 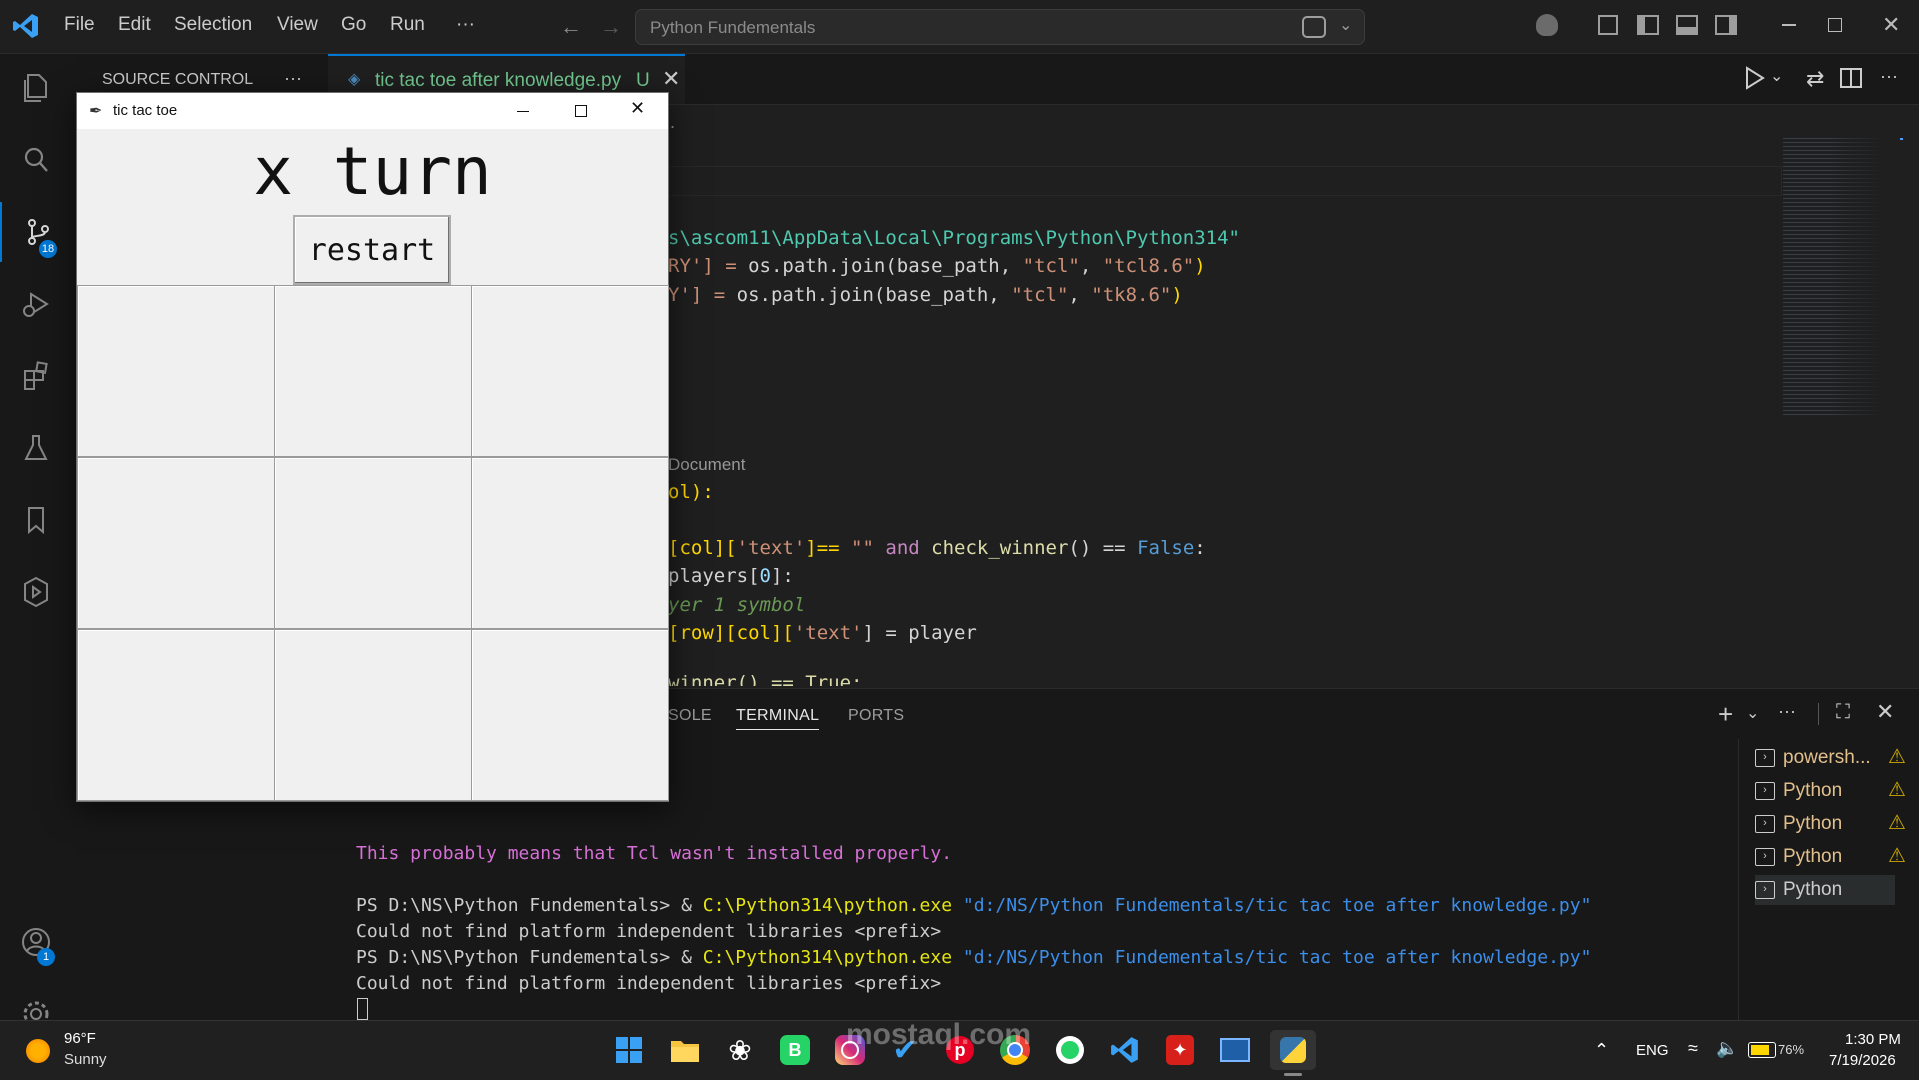 What do you see at coordinates (1752, 713) in the screenshot?
I see `terminal-dropdown-chevron-icon: ⌄` at bounding box center [1752, 713].